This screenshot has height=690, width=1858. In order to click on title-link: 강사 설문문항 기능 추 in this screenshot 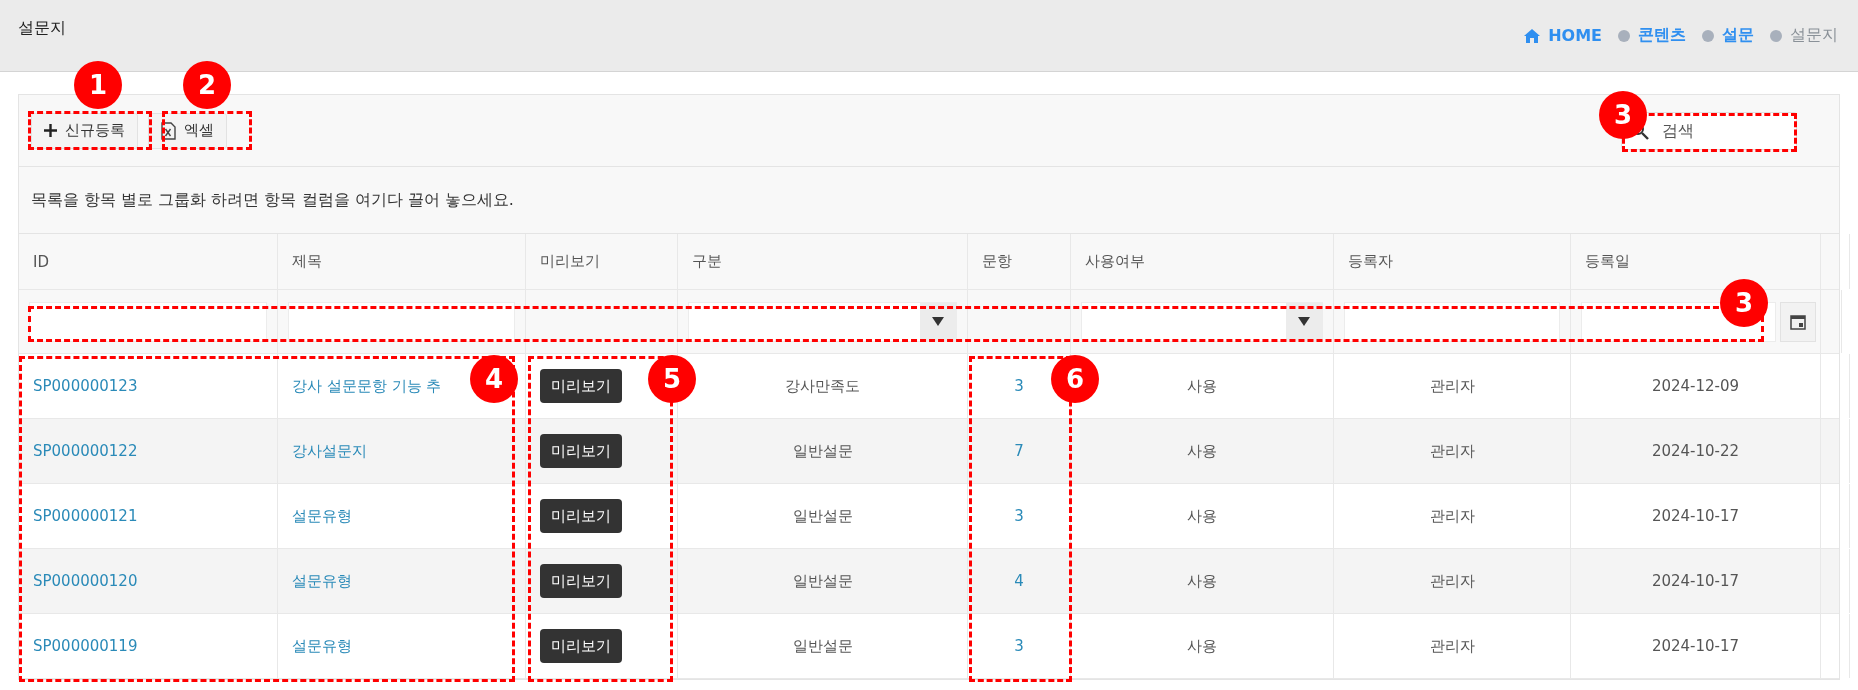, I will do `click(367, 386)`.